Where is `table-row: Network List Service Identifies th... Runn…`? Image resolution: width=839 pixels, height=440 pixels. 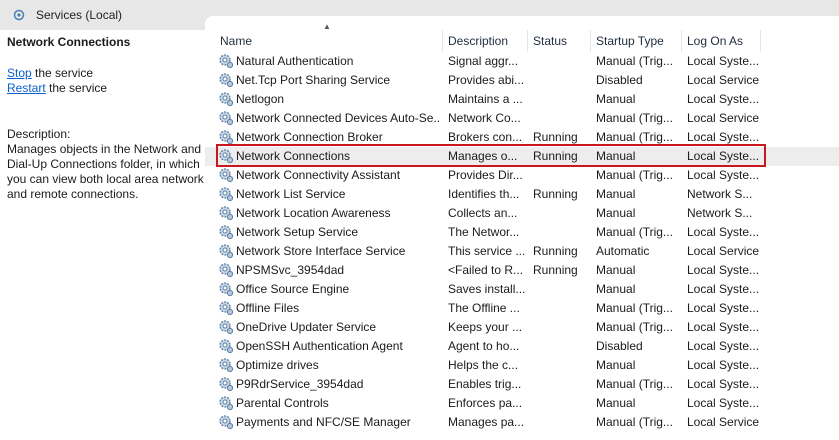 table-row: Network List Service Identifies th... Runn… is located at coordinates (522, 194).